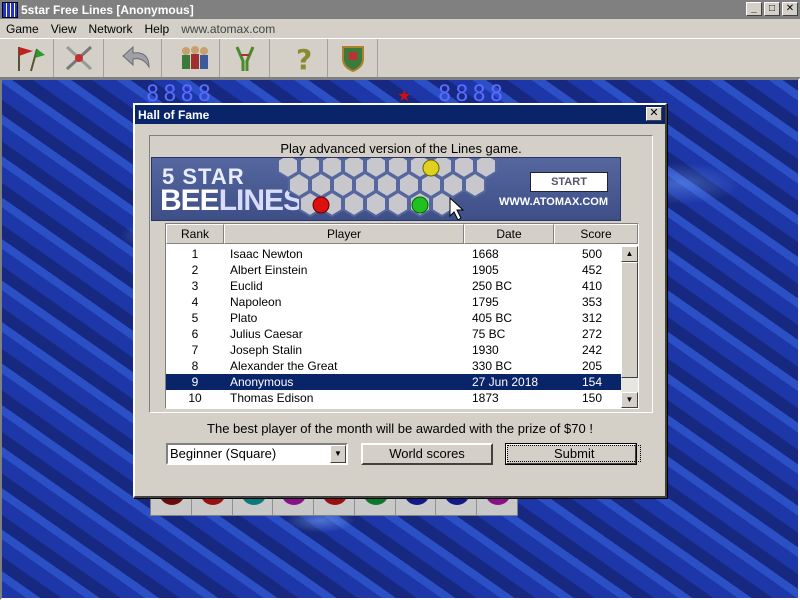 This screenshot has height=600, width=800. Describe the element at coordinates (393, 382) in the screenshot. I see `table-row: 9 Anonymous 27 Jun 2018 154` at that location.